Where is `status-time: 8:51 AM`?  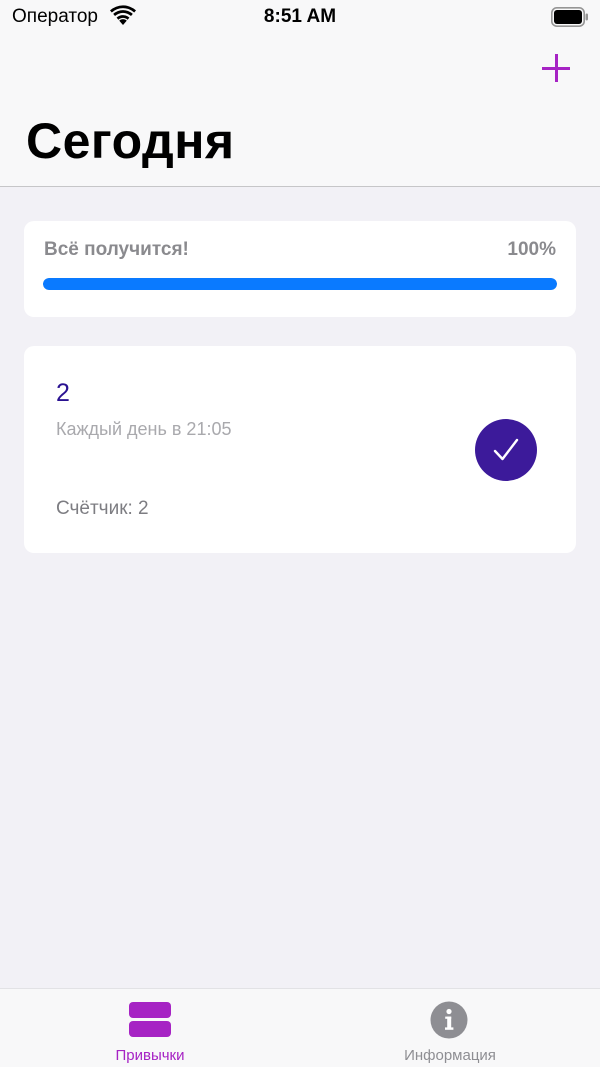 status-time: 8:51 AM is located at coordinates (300, 16).